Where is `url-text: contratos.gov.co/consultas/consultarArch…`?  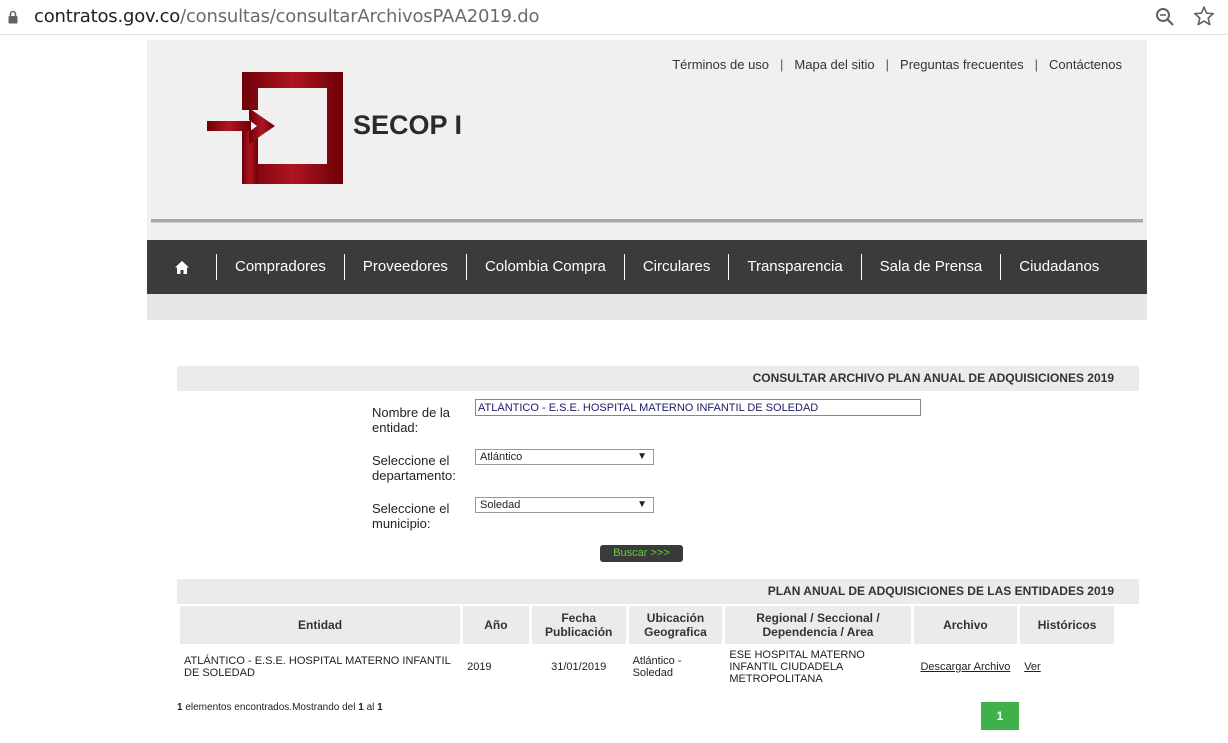 url-text: contratos.gov.co/consultas/consultarArch… is located at coordinates (286, 16).